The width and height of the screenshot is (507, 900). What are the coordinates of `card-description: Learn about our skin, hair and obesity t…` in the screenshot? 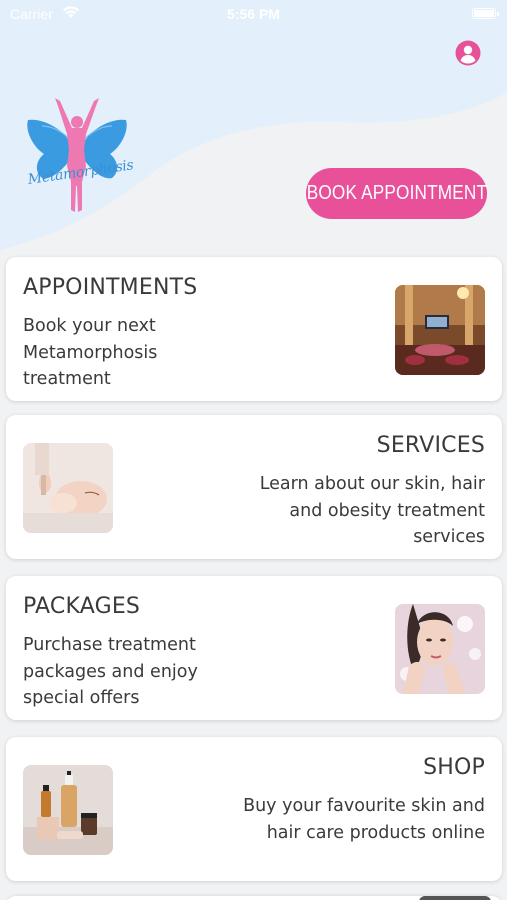 It's located at (372, 510).